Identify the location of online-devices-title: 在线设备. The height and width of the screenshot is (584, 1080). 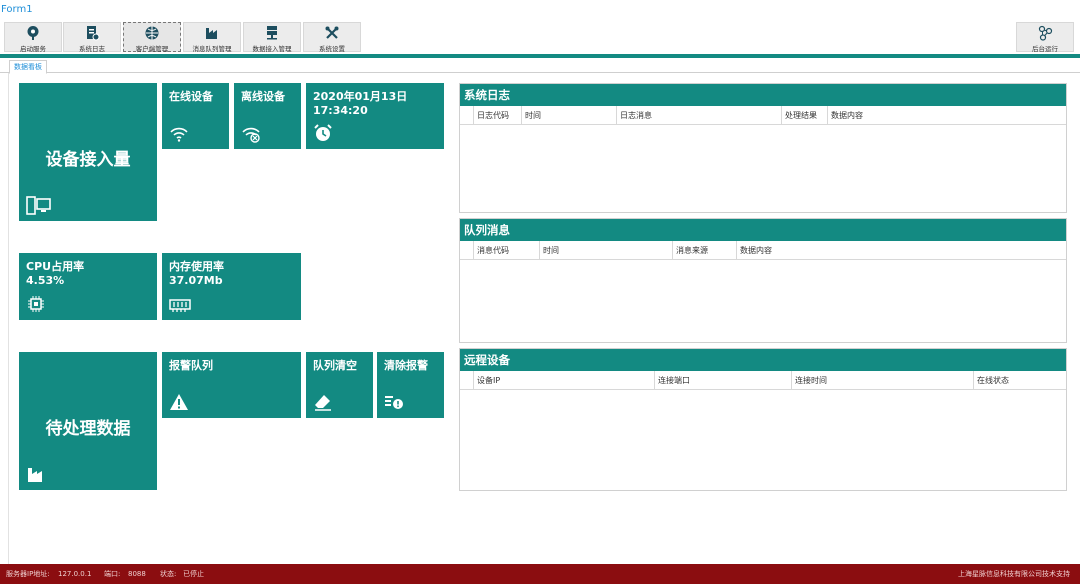
(191, 96).